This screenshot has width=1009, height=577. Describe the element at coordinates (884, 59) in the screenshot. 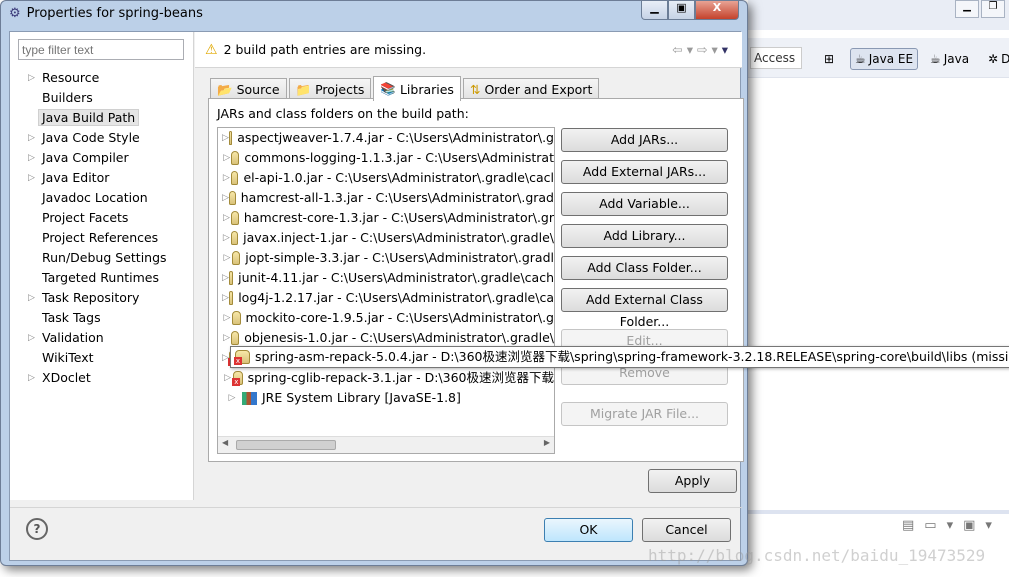

I see `perspective-java-ee: ☕ Java EE` at that location.